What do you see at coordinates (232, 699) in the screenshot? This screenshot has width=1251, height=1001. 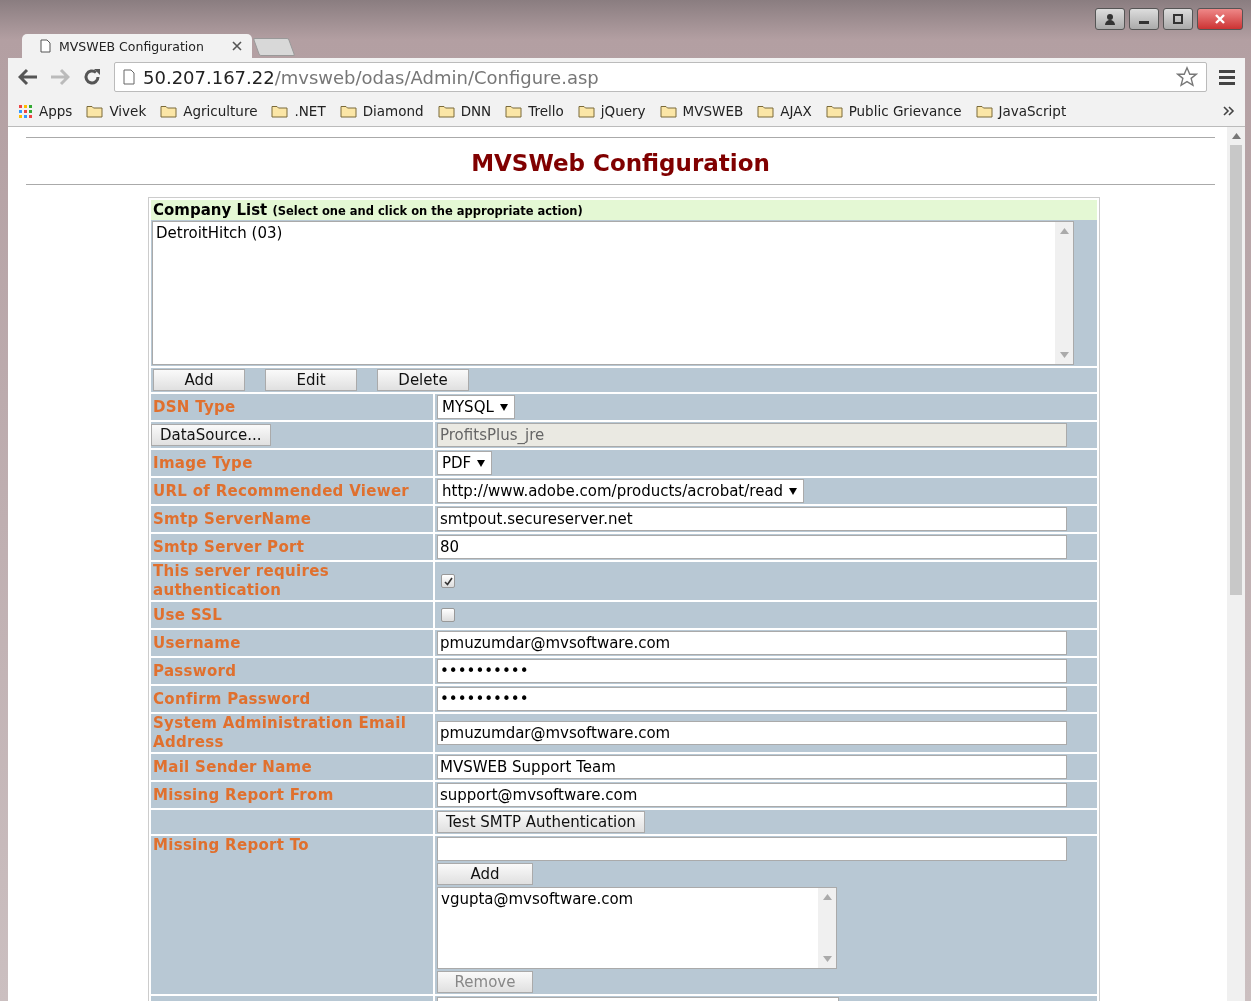 I see `field-label: Confirm Password` at bounding box center [232, 699].